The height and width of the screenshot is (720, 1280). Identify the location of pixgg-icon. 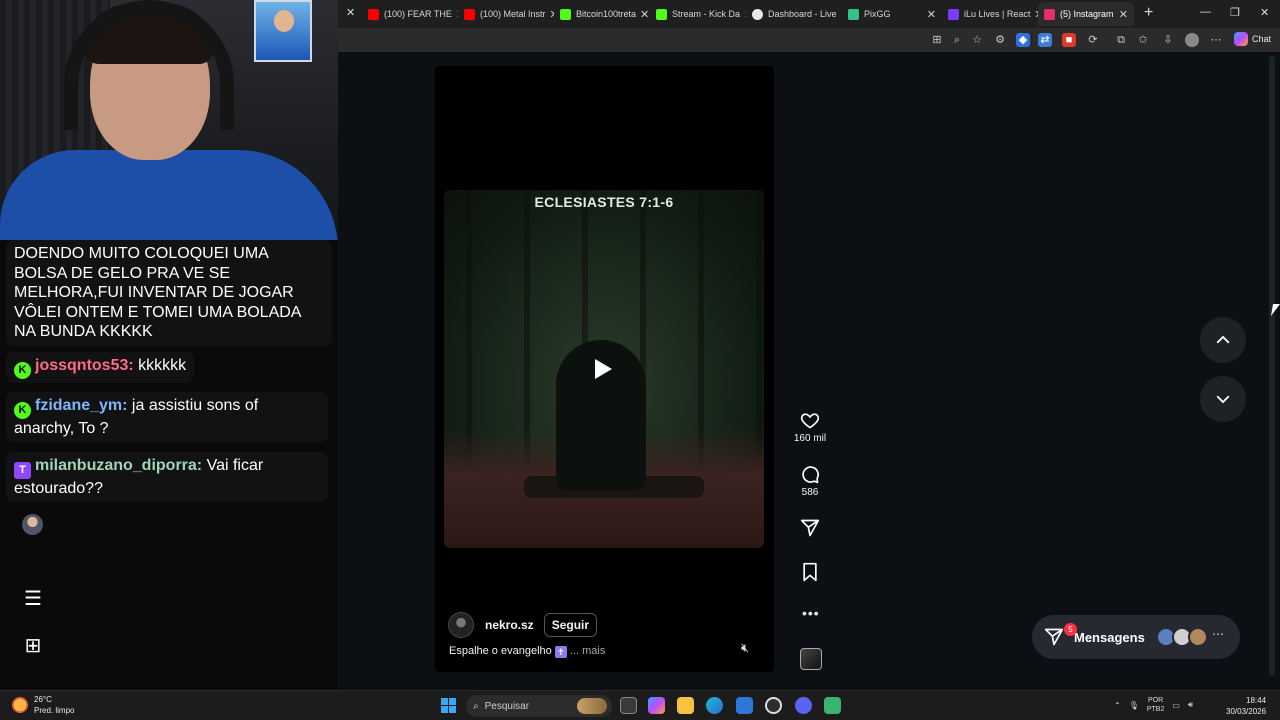
(853, 14).